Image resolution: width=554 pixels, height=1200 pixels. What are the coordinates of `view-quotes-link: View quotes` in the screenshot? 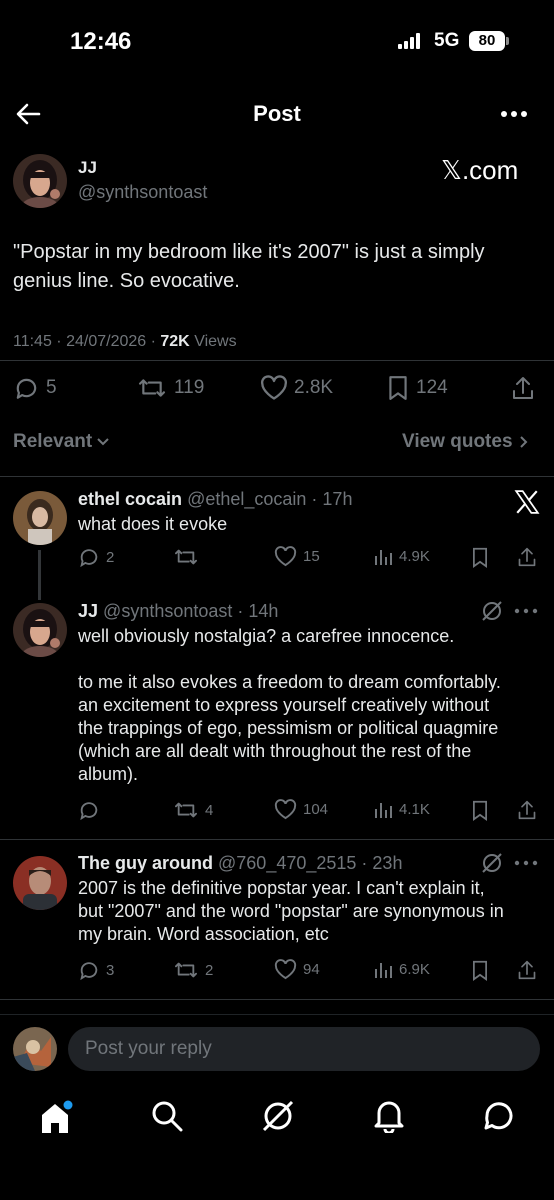 It's located at (465, 442).